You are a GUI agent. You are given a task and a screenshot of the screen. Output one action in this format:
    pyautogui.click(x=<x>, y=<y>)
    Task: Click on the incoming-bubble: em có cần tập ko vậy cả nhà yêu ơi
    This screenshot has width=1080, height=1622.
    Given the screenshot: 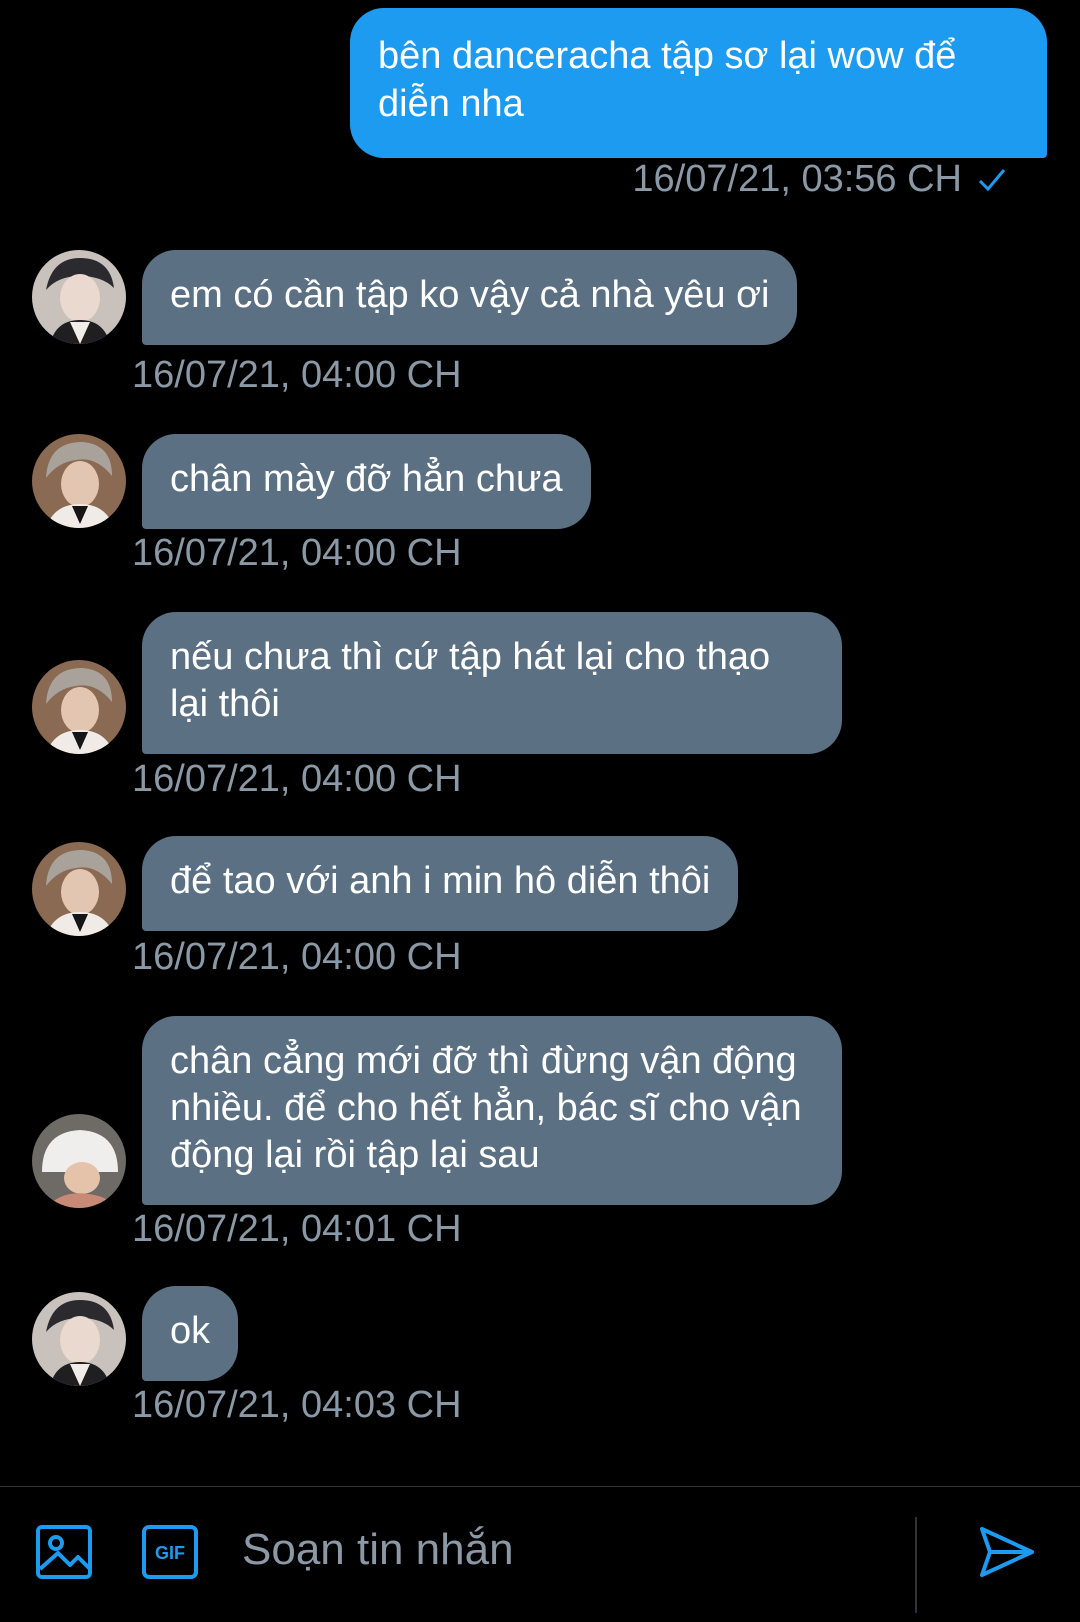 What is the action you would take?
    pyautogui.click(x=470, y=297)
    